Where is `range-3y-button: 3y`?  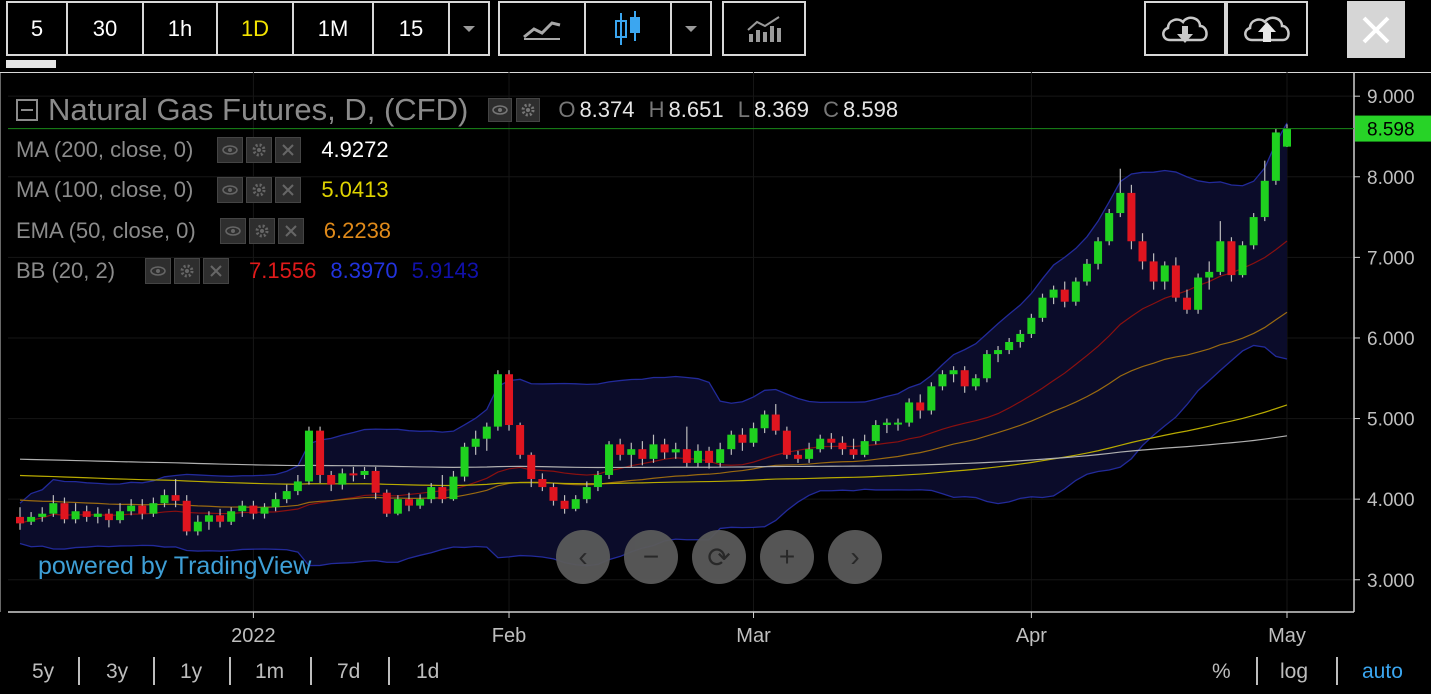
range-3y-button: 3y is located at coordinates (117, 672).